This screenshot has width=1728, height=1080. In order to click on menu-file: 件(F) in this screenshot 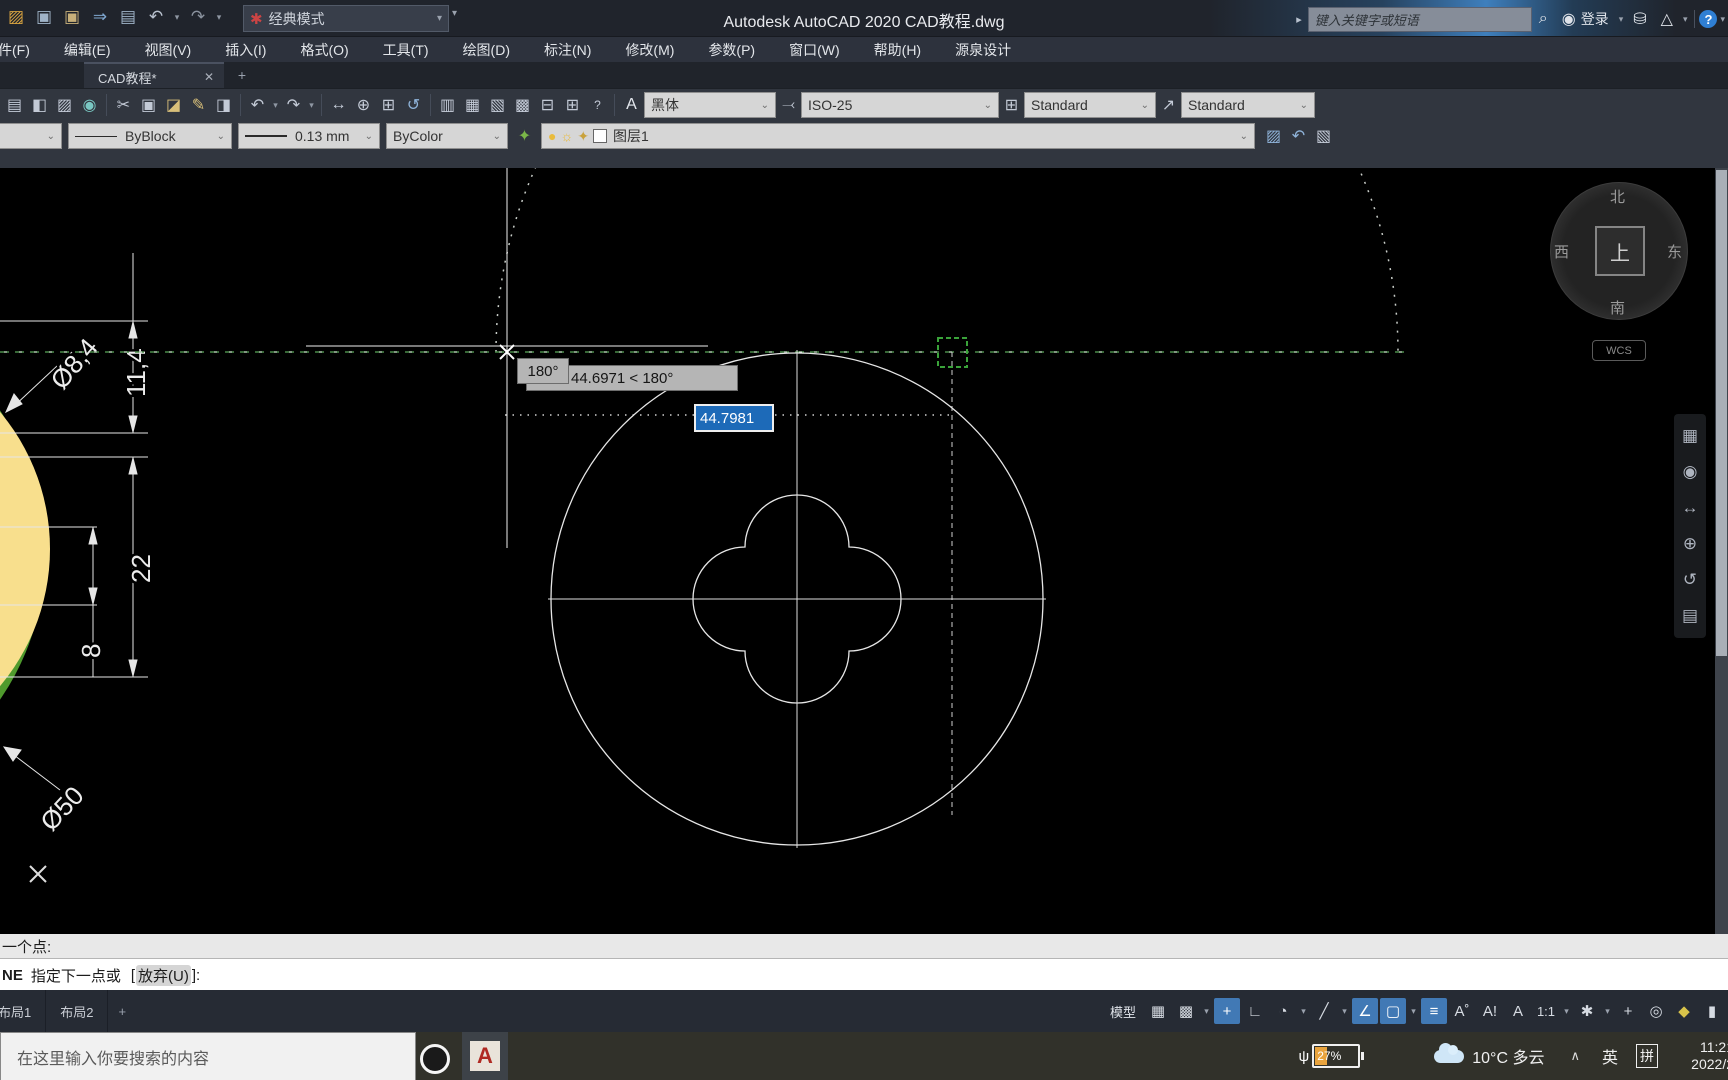, I will do `click(23, 50)`.